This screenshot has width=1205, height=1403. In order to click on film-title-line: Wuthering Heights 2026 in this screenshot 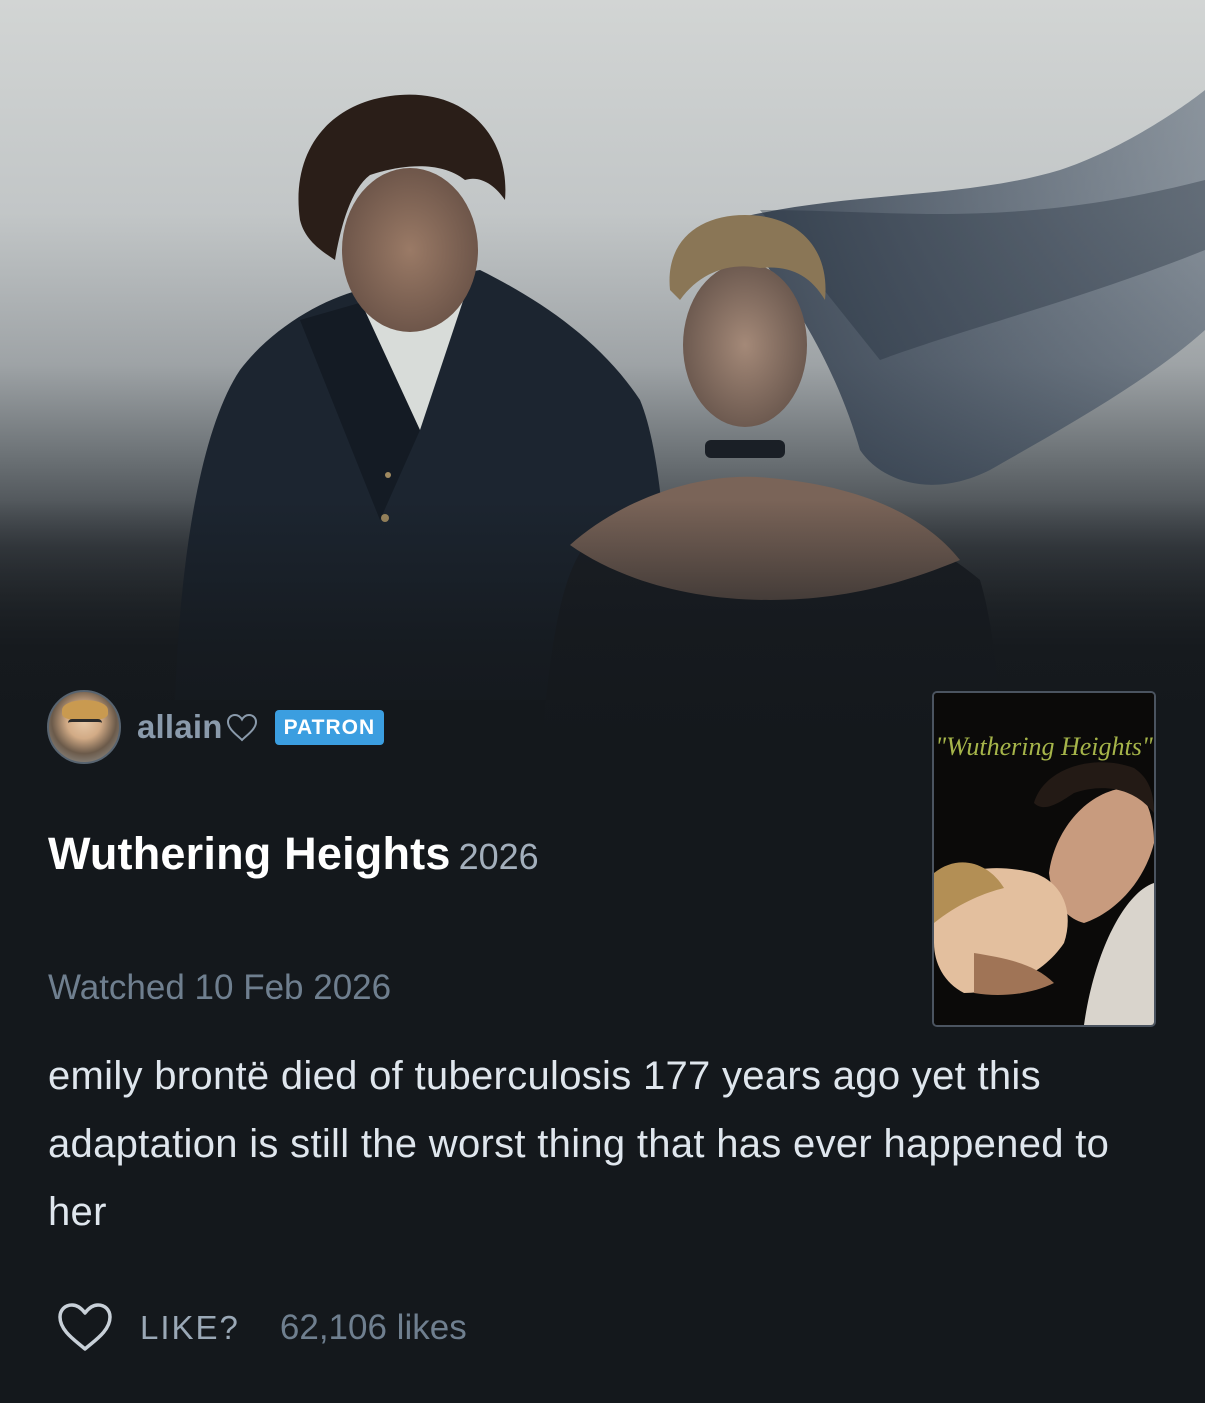, I will do `click(293, 854)`.